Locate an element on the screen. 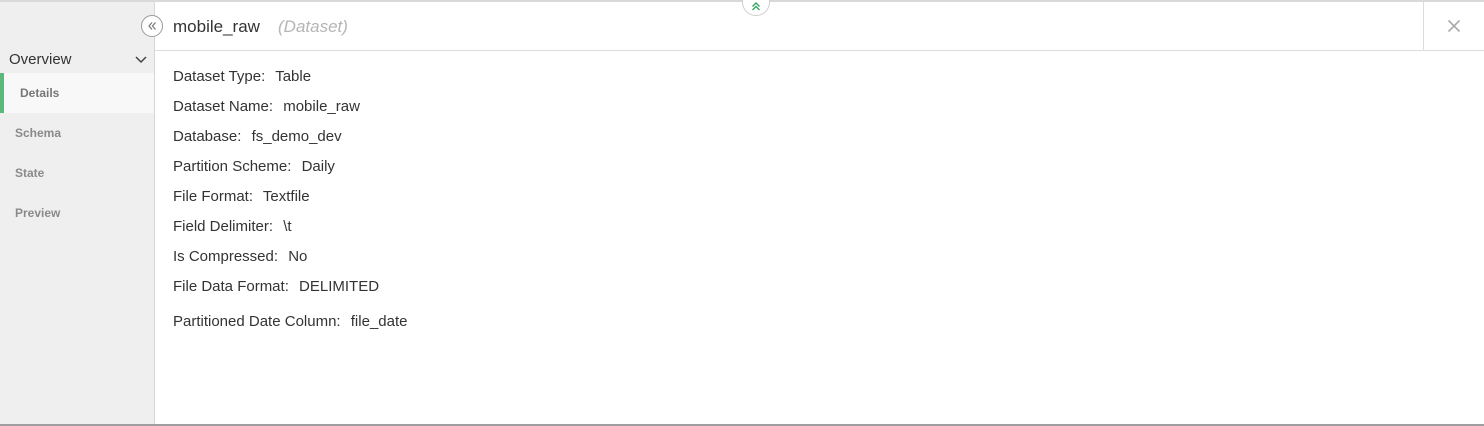 This screenshot has width=1484, height=426. chevron-down-icon is located at coordinates (141, 60).